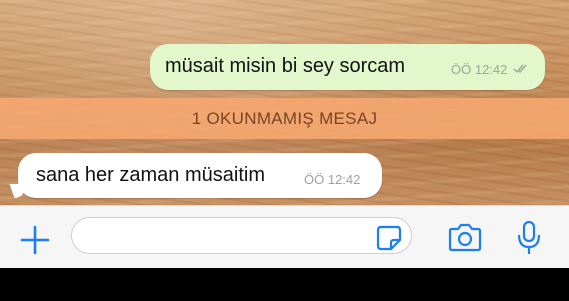  I want to click on outgoing-message-meta: ÖÖ 12:42, so click(490, 69).